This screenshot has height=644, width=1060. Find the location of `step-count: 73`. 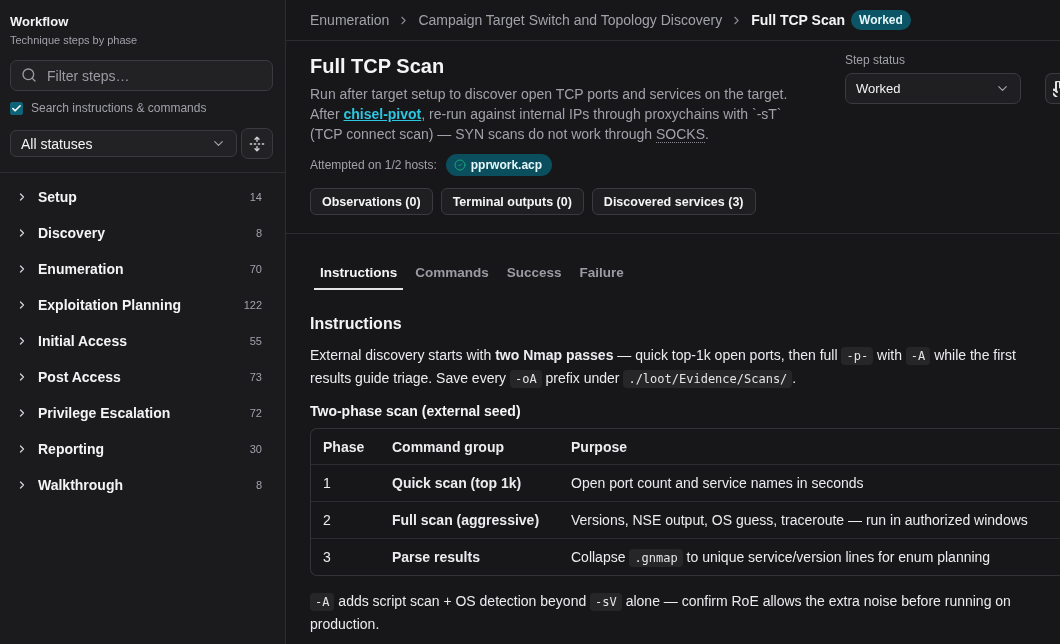

step-count: 73 is located at coordinates (255, 377).